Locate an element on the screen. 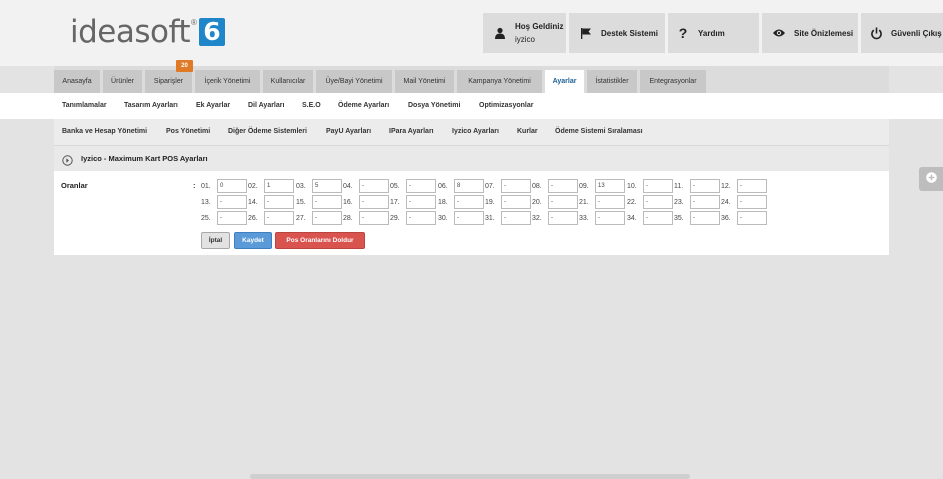 This screenshot has width=943, height=479. tab-anasayfa: Anasayfa is located at coordinates (77, 81).